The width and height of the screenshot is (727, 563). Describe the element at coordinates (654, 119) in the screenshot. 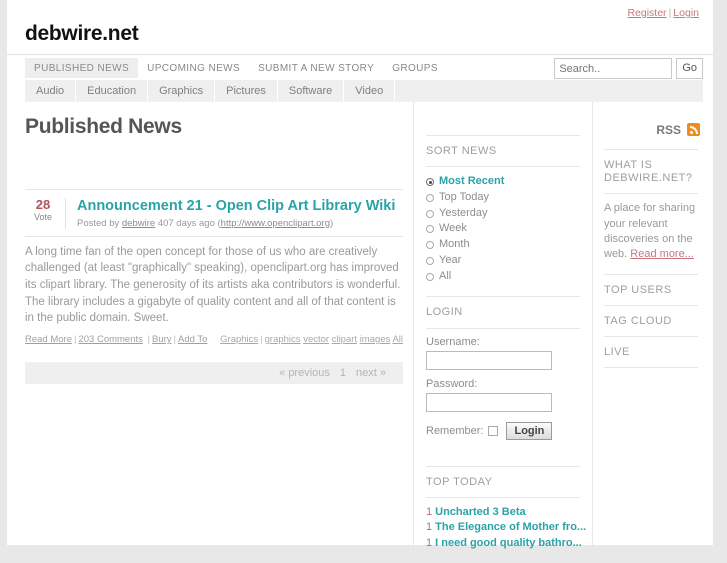

I see `rss-row: RSS` at that location.